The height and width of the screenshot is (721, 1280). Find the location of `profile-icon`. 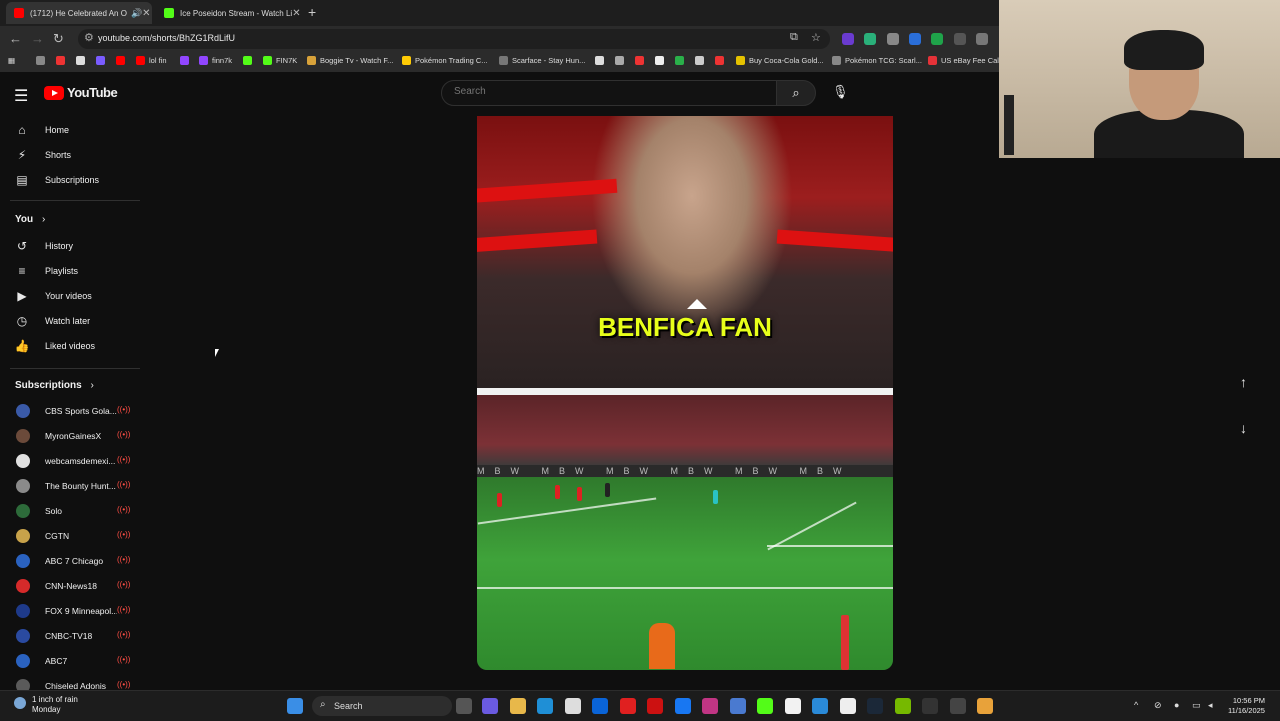

profile-icon is located at coordinates (982, 39).